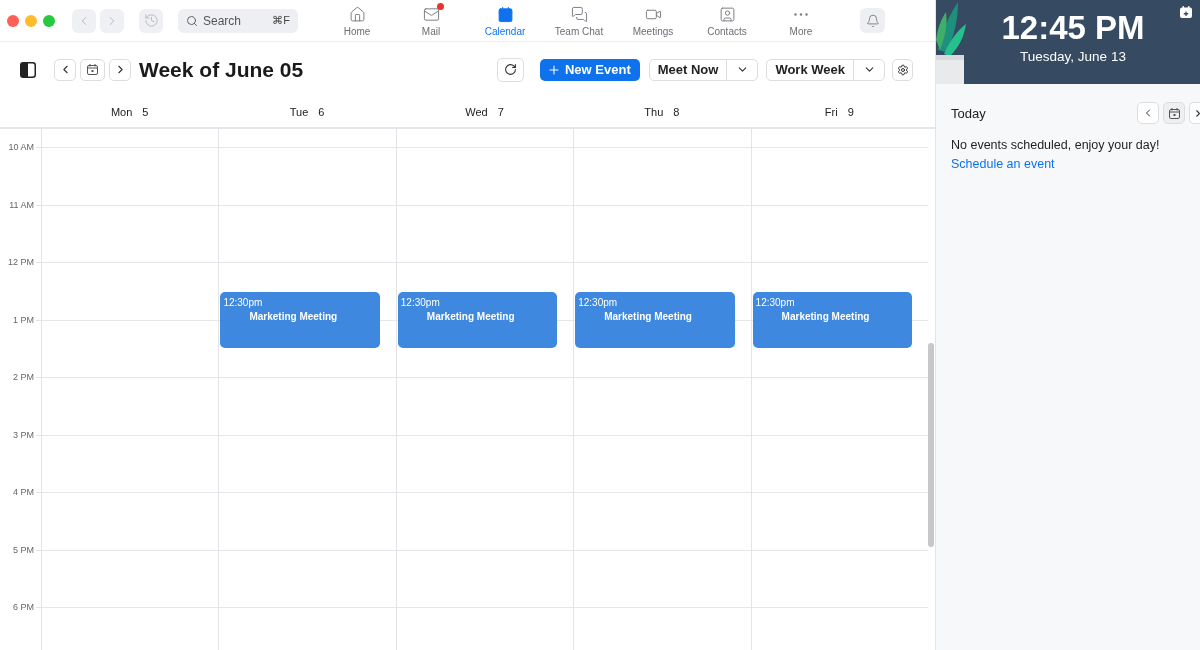  I want to click on notification-dot-icon, so click(440, 6).